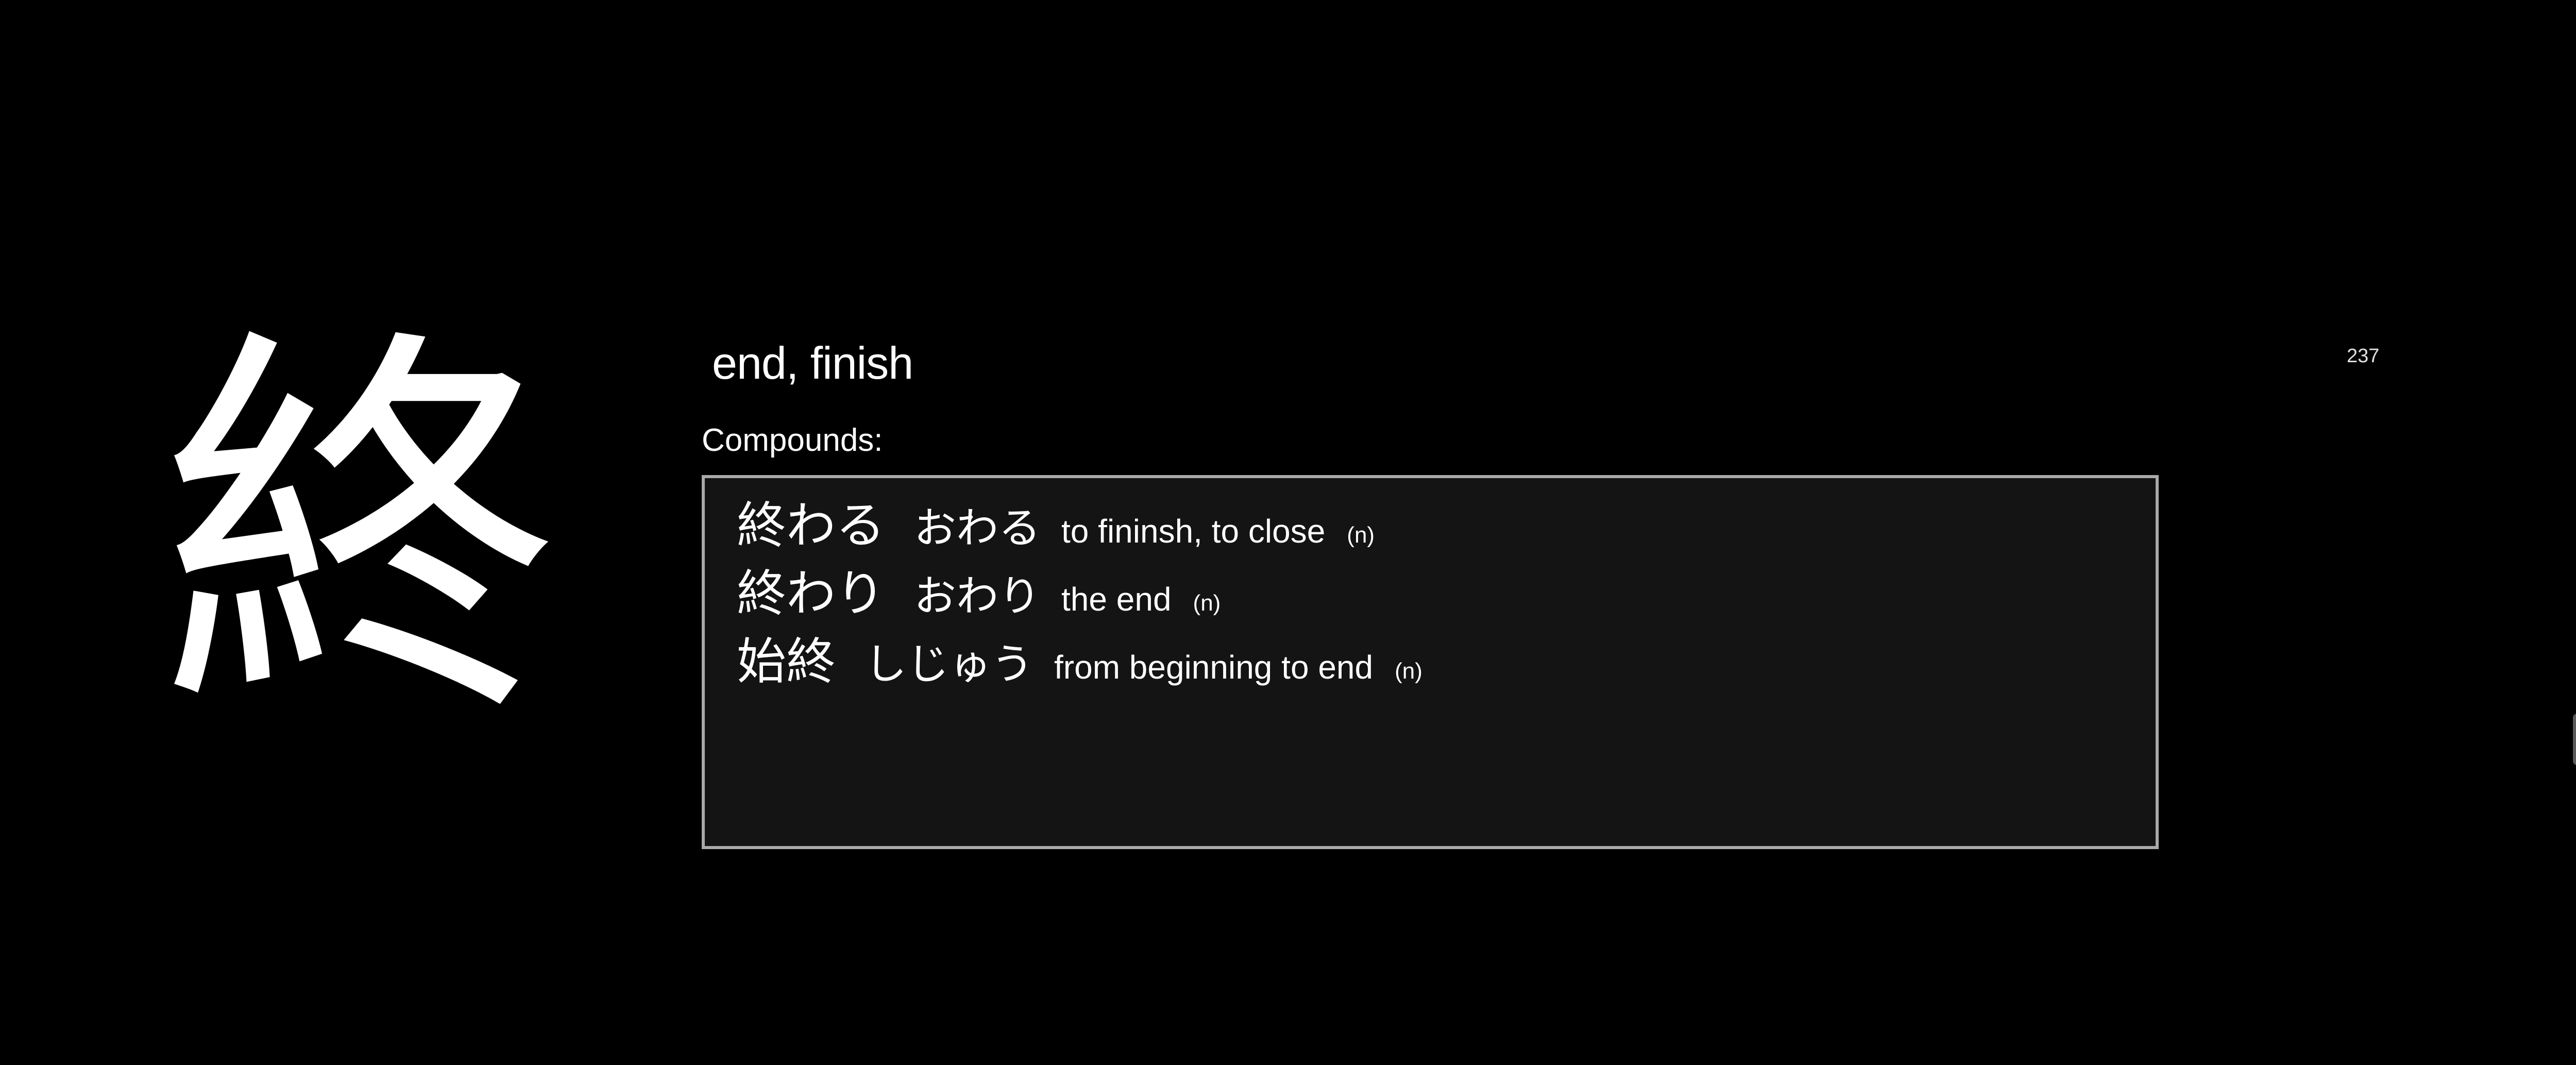 The height and width of the screenshot is (1065, 2576). Describe the element at coordinates (2363, 356) in the screenshot. I see `card-number: 237` at that location.